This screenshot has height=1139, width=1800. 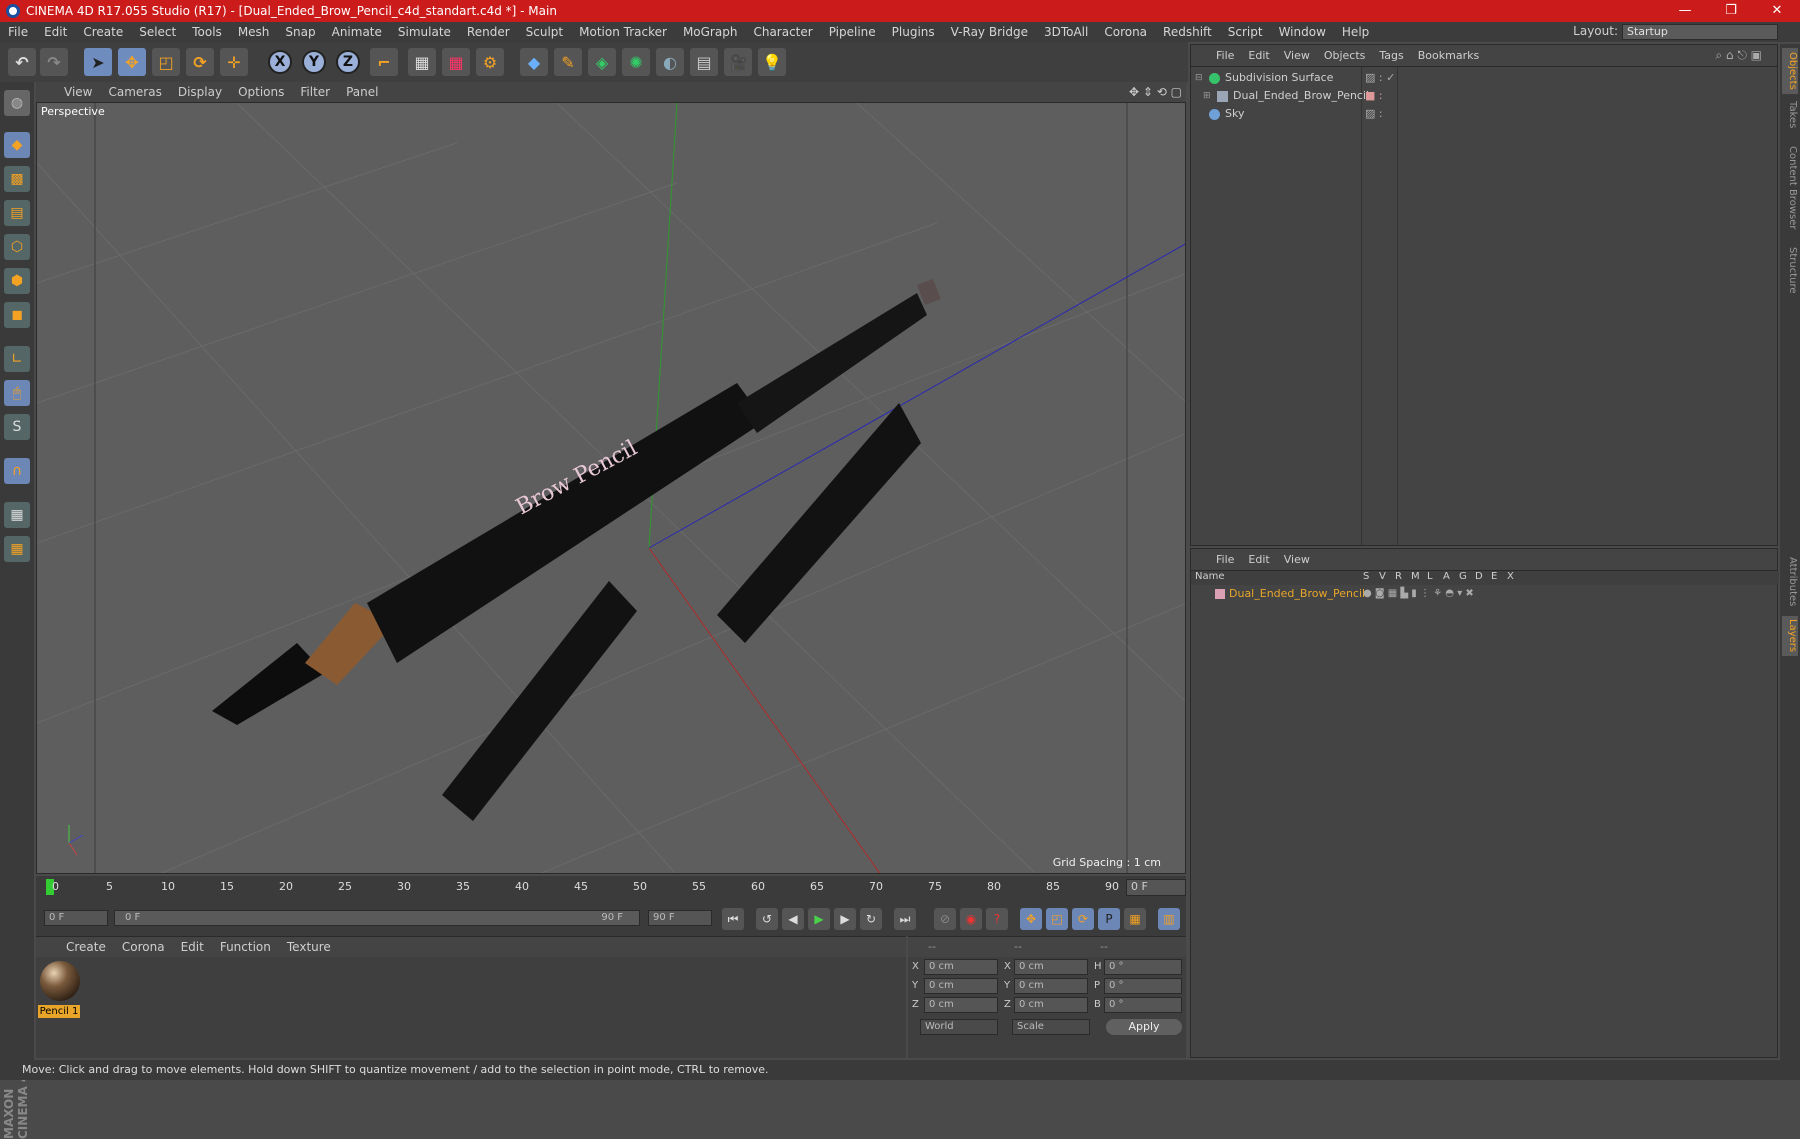 I want to click on object-visibility-dots: ▨ : ✓, so click(x=1380, y=78).